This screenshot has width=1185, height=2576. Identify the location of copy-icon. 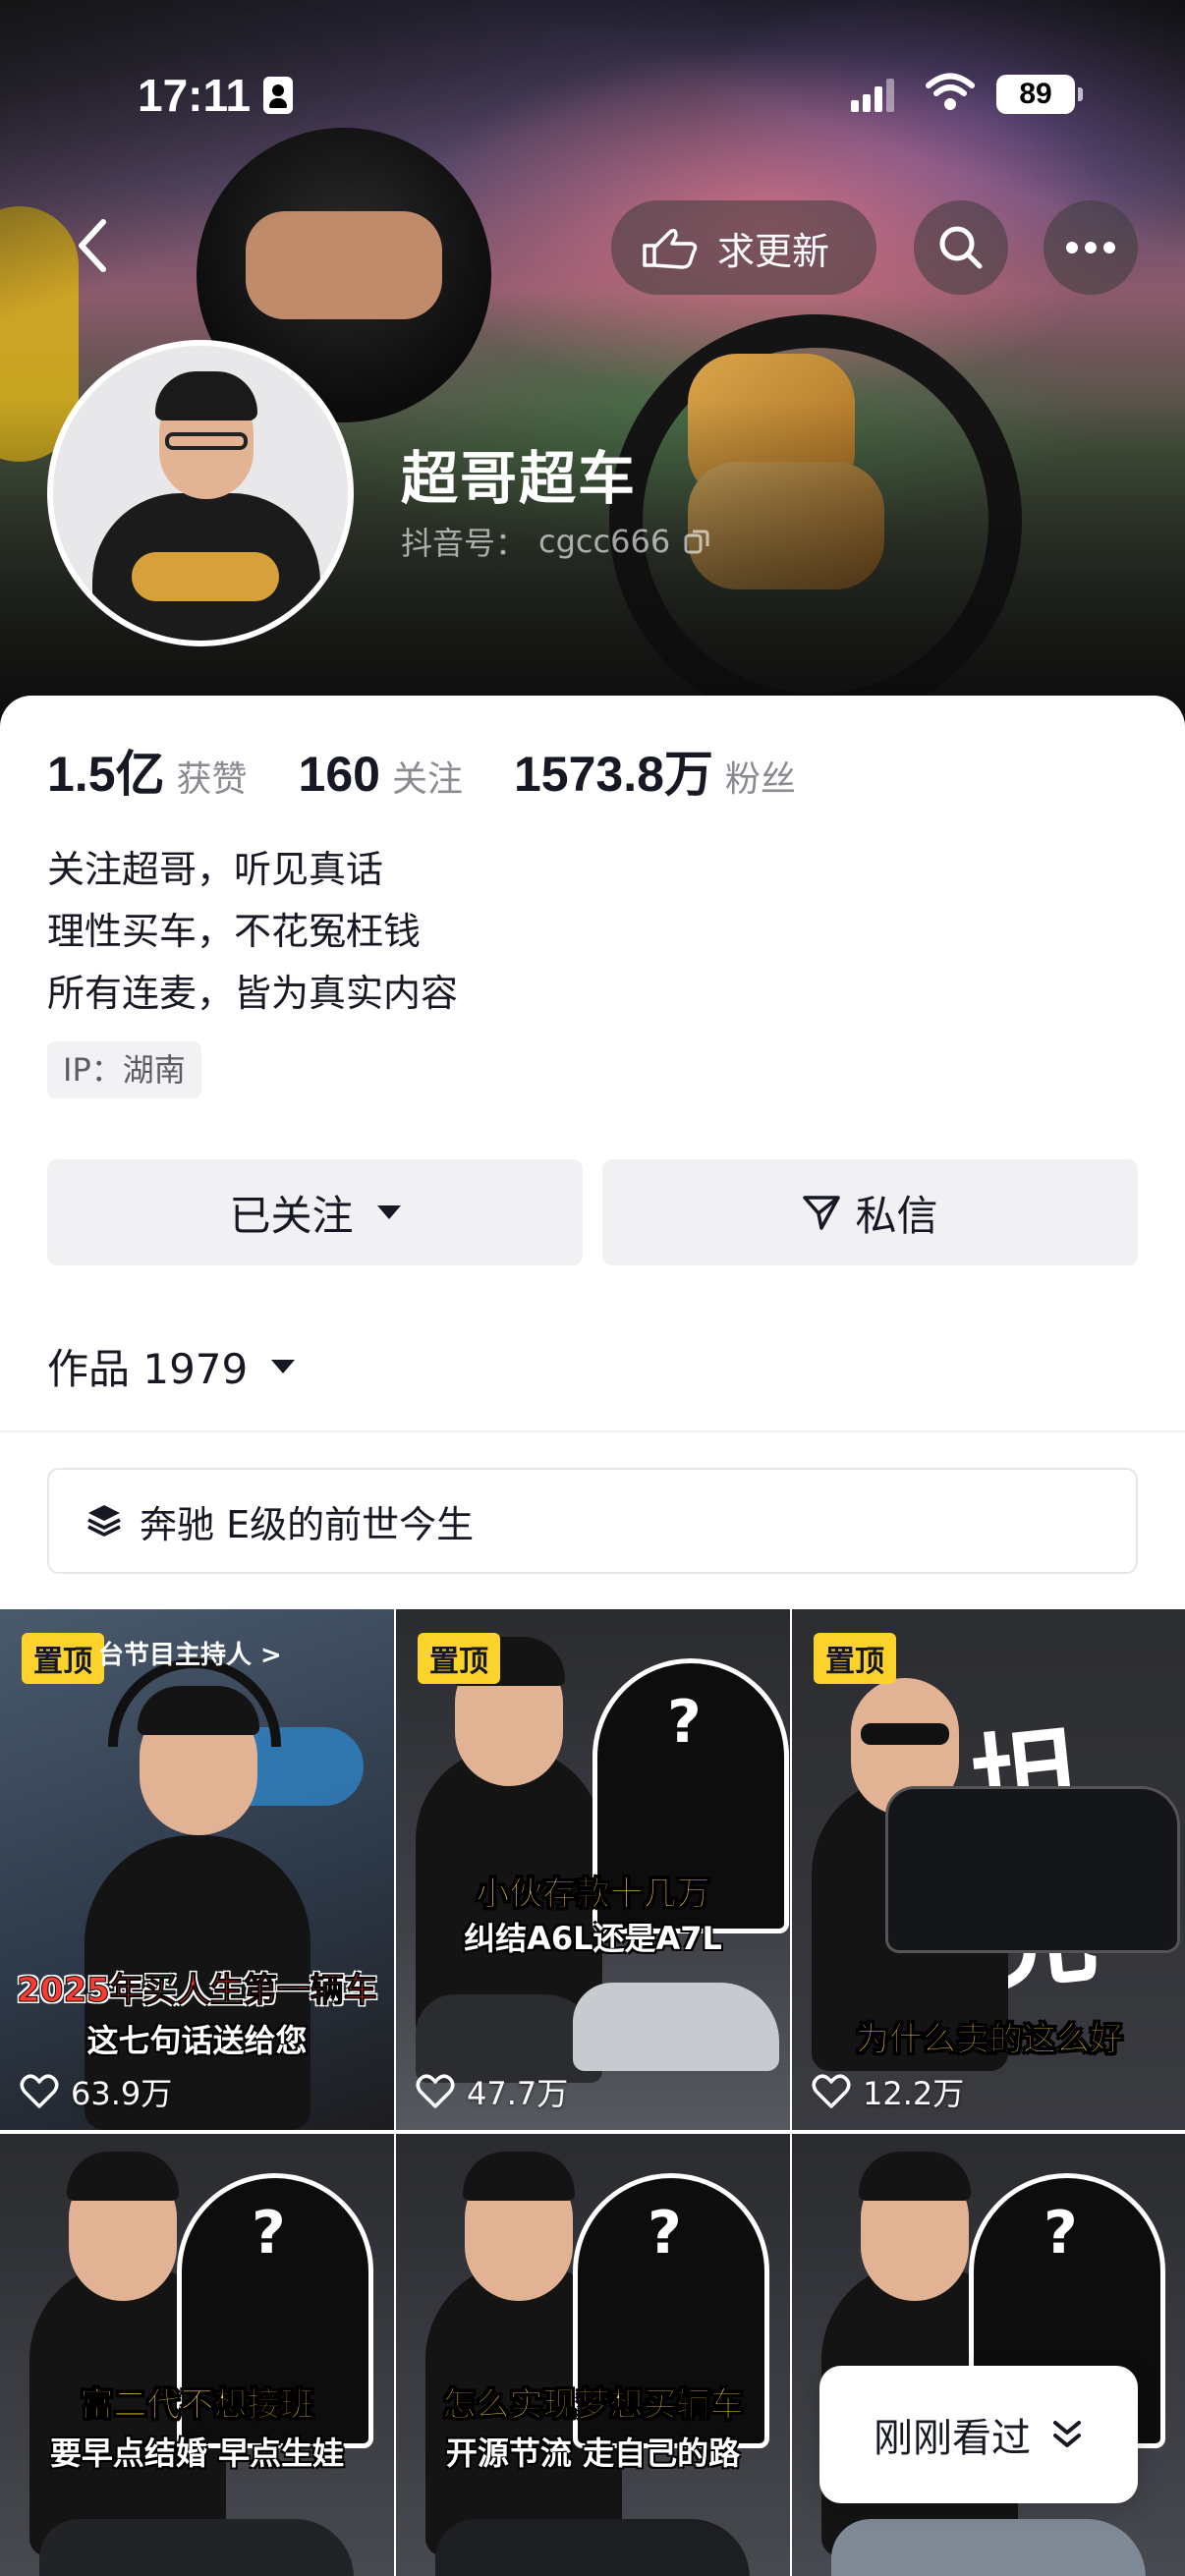
(697, 541).